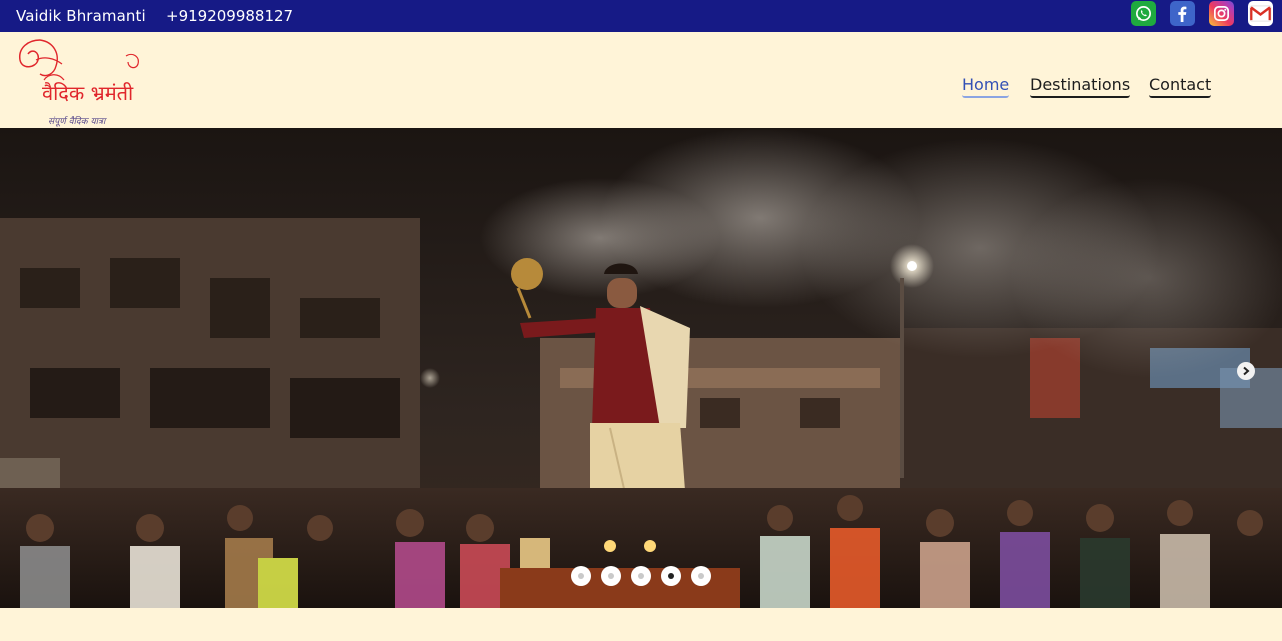  I want to click on brand-name: Vaidik Bhramanti, so click(81, 16).